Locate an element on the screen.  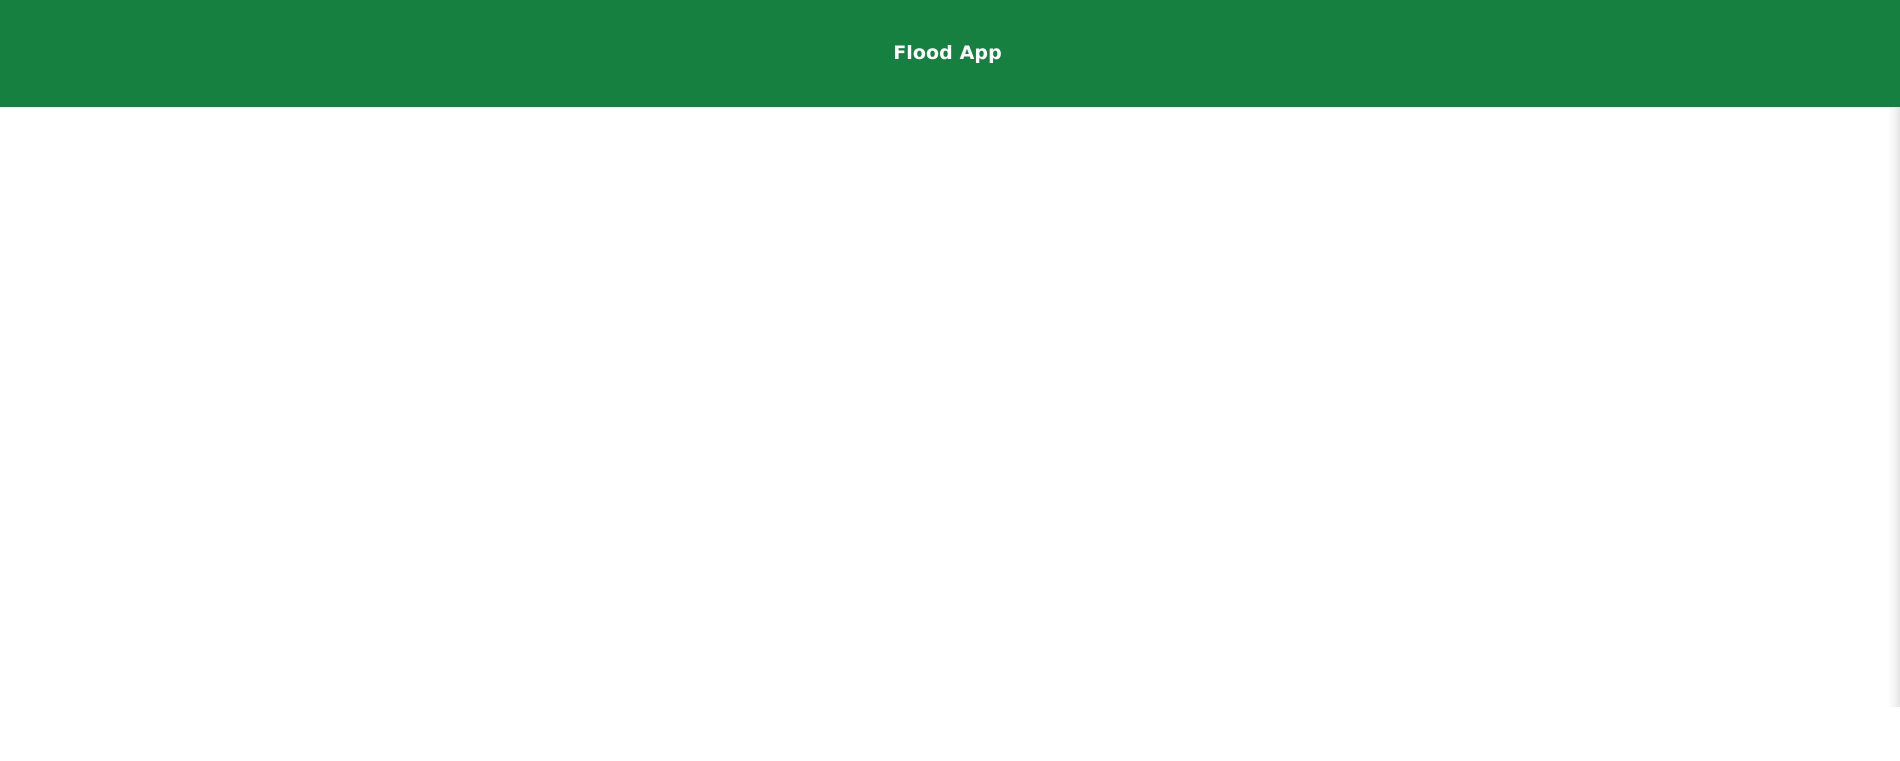
app-bar: Flood App is located at coordinates (950, 53).